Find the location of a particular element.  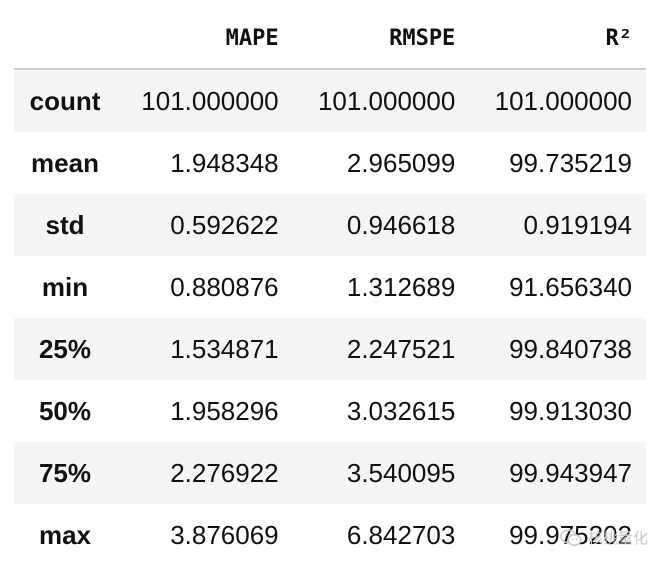

row-label: 75% is located at coordinates (65, 473).